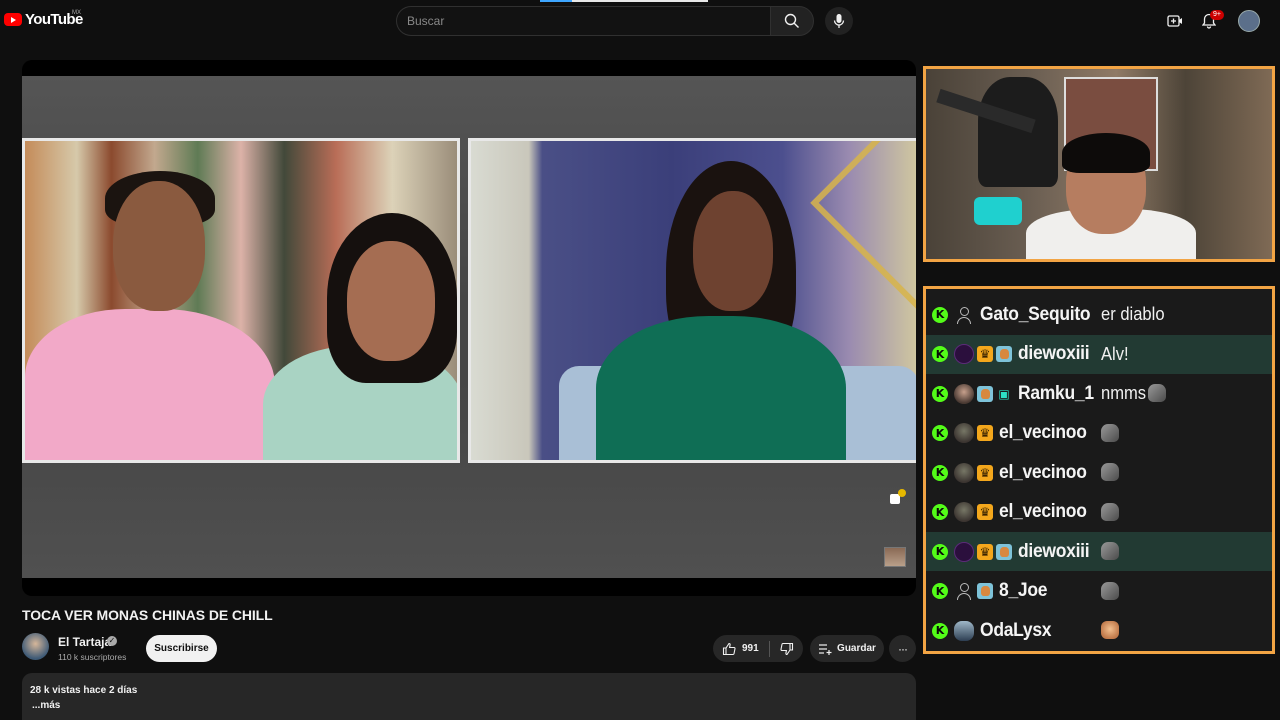 The width and height of the screenshot is (1280, 720). I want to click on youtube-play-icon, so click(13, 19).